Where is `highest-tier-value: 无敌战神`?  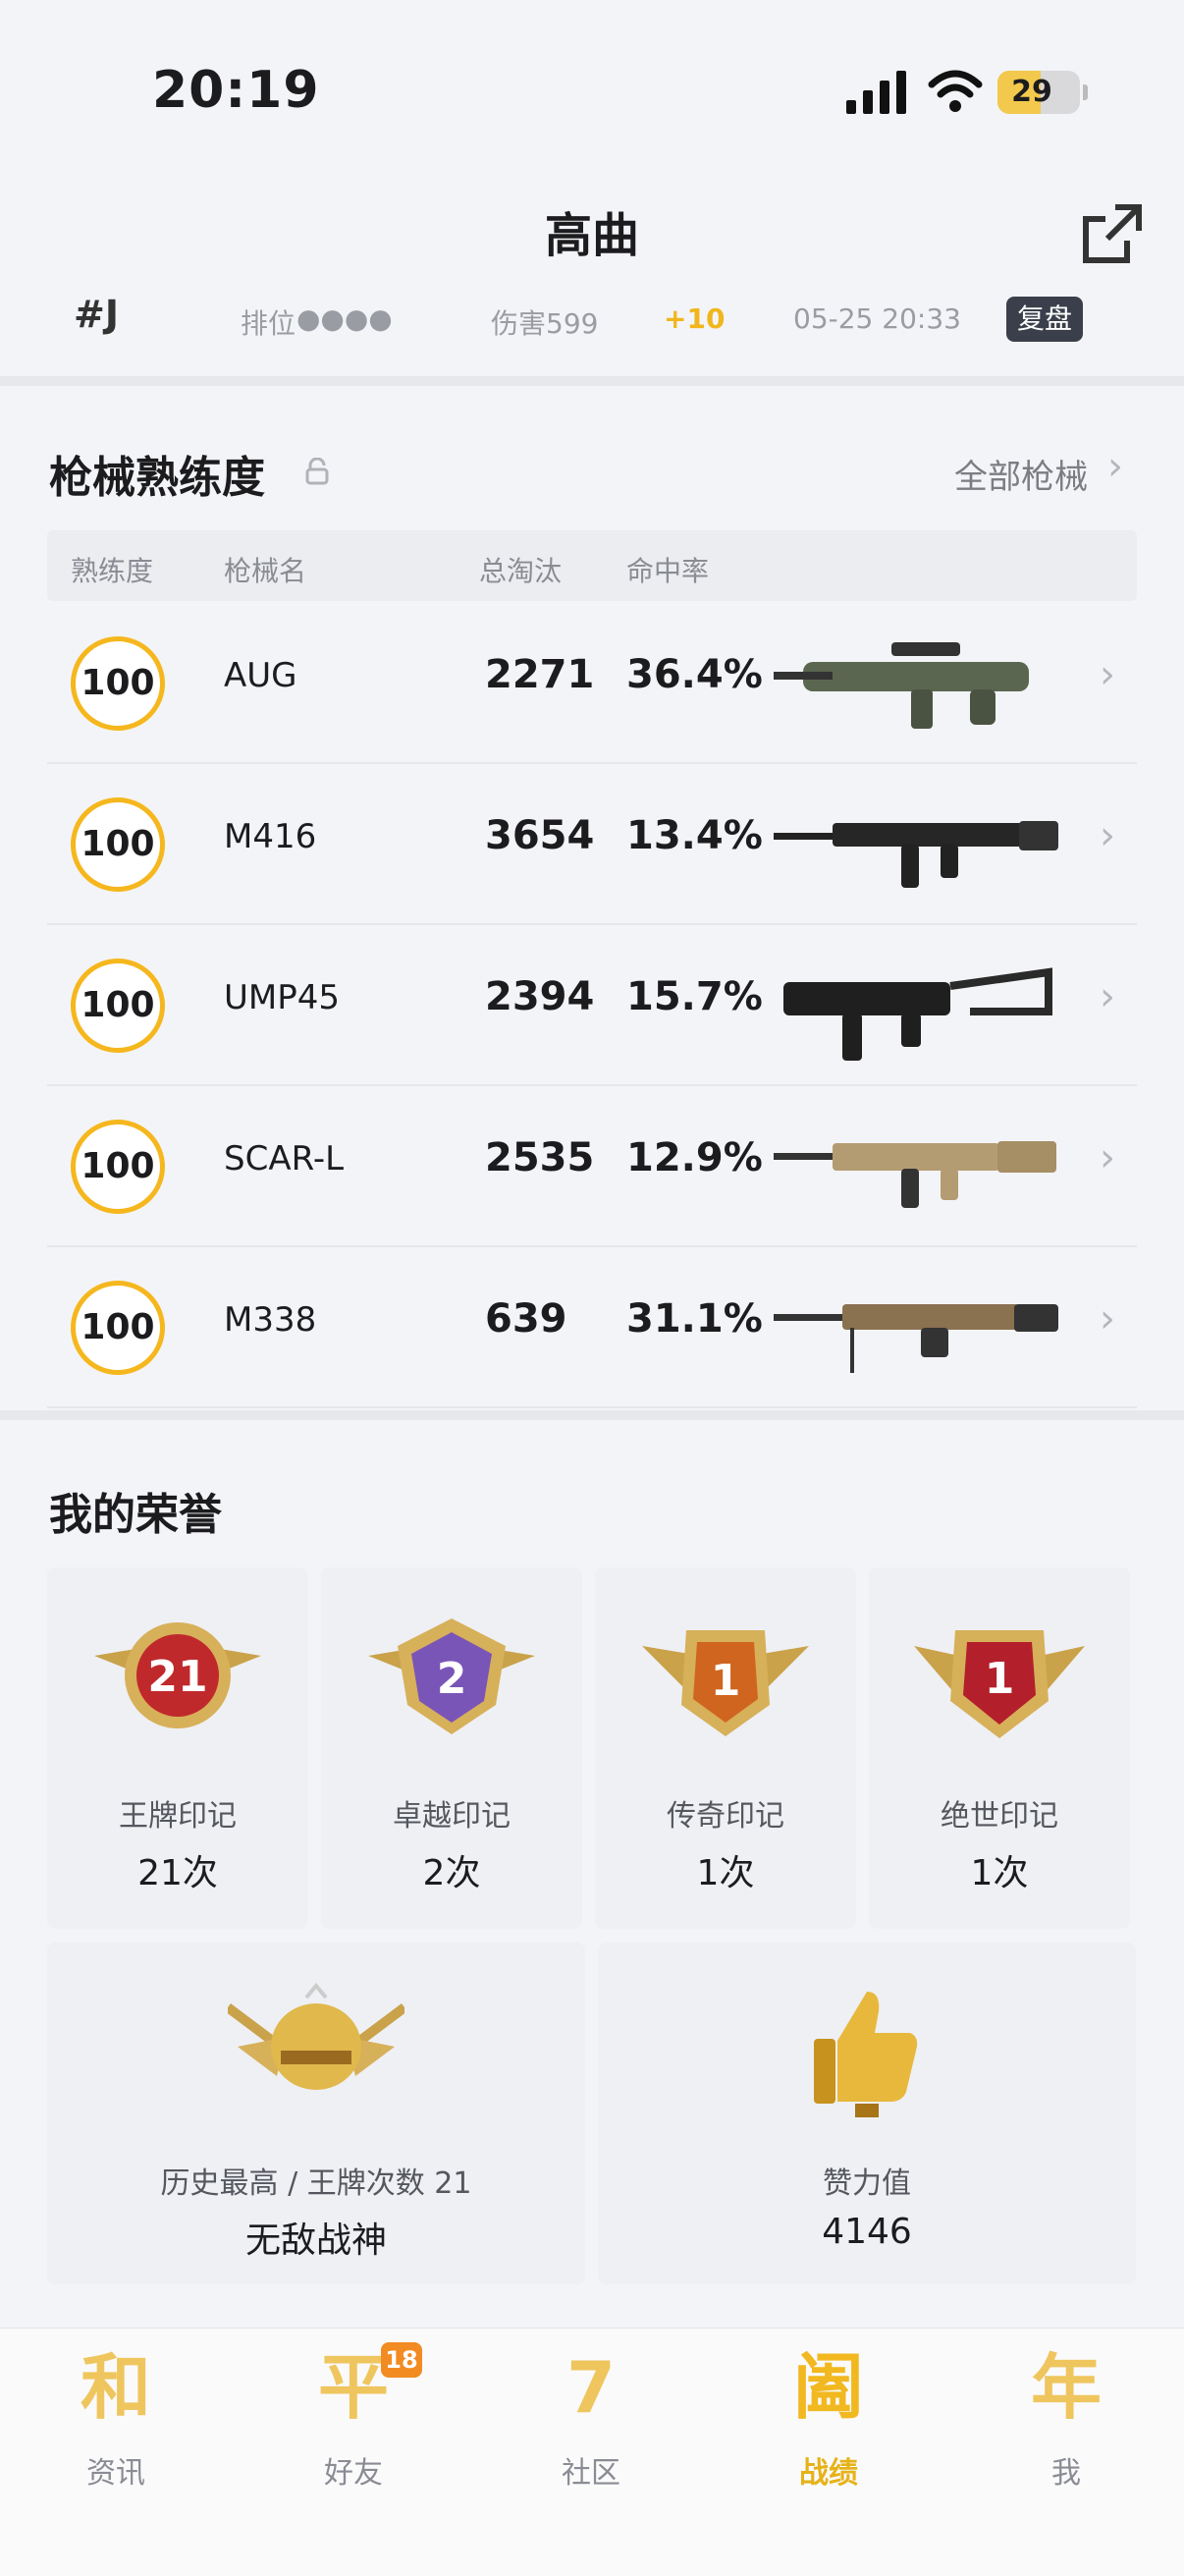 highest-tier-value: 无敌战神 is located at coordinates (315, 2240).